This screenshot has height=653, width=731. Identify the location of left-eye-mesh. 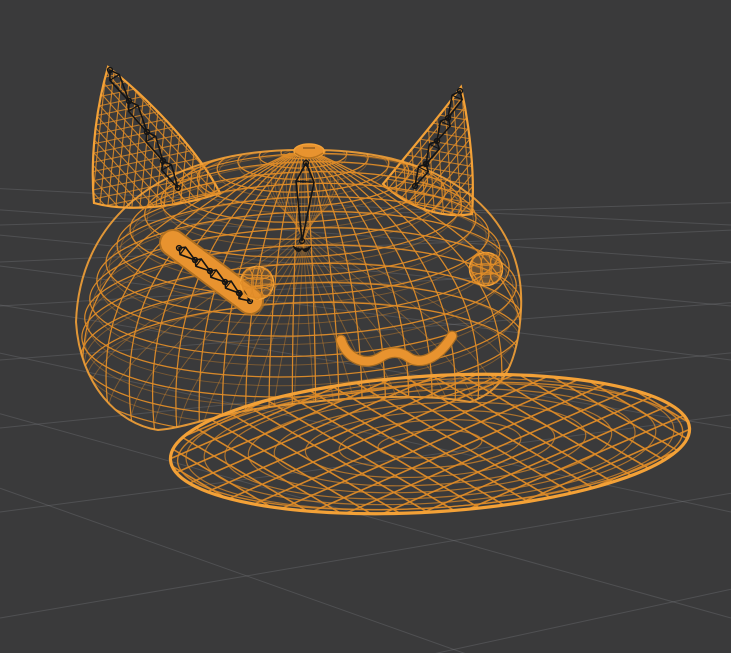
(257, 283).